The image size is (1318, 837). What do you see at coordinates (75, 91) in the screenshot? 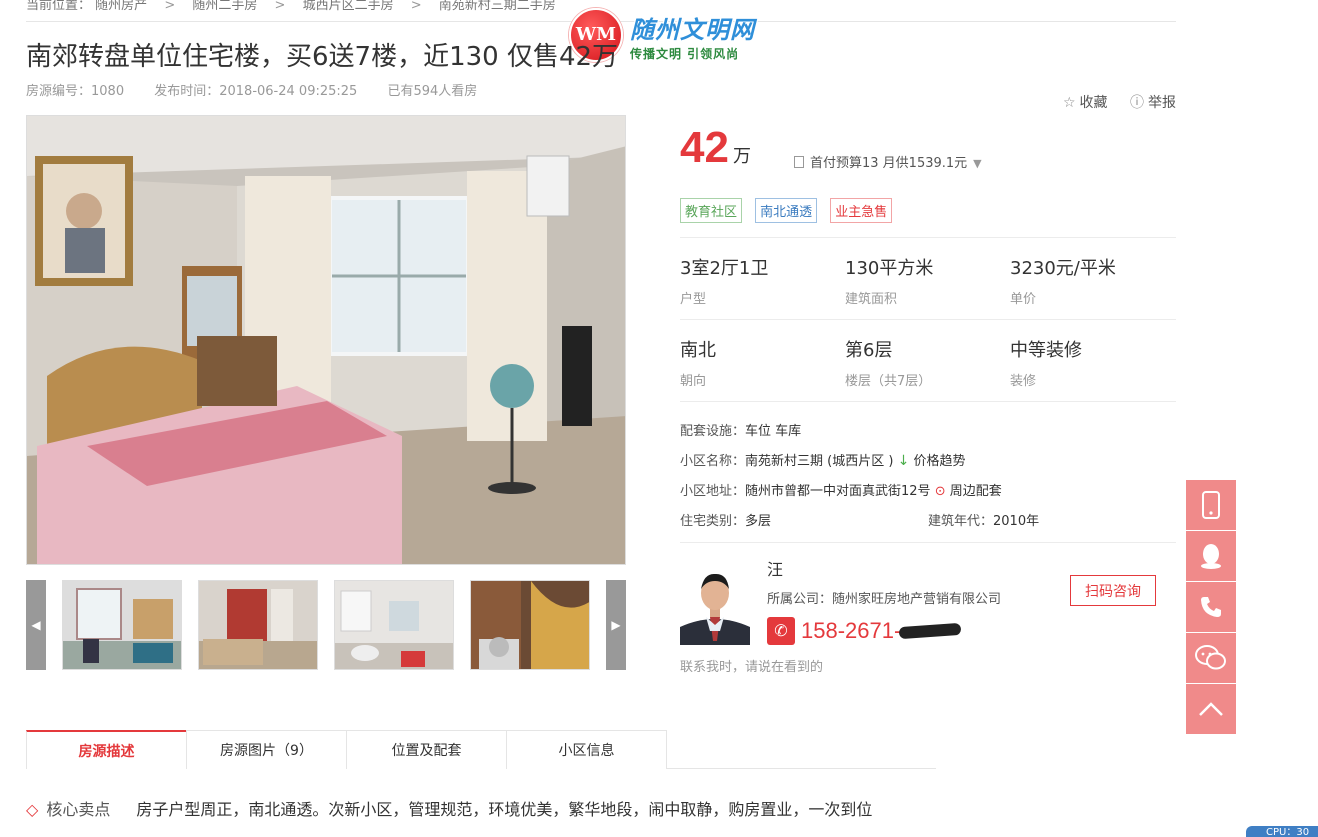
I see `listing-code: 房源编号：1080` at bounding box center [75, 91].